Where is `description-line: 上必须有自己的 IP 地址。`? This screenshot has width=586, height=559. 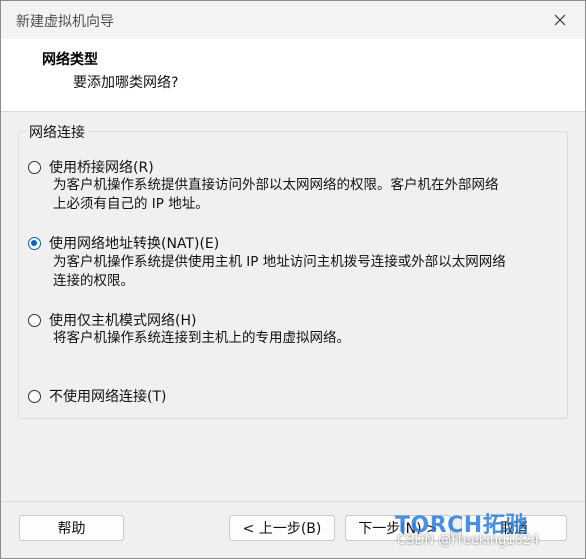
description-line: 上必须有自己的 IP 地址。 is located at coordinates (131, 204).